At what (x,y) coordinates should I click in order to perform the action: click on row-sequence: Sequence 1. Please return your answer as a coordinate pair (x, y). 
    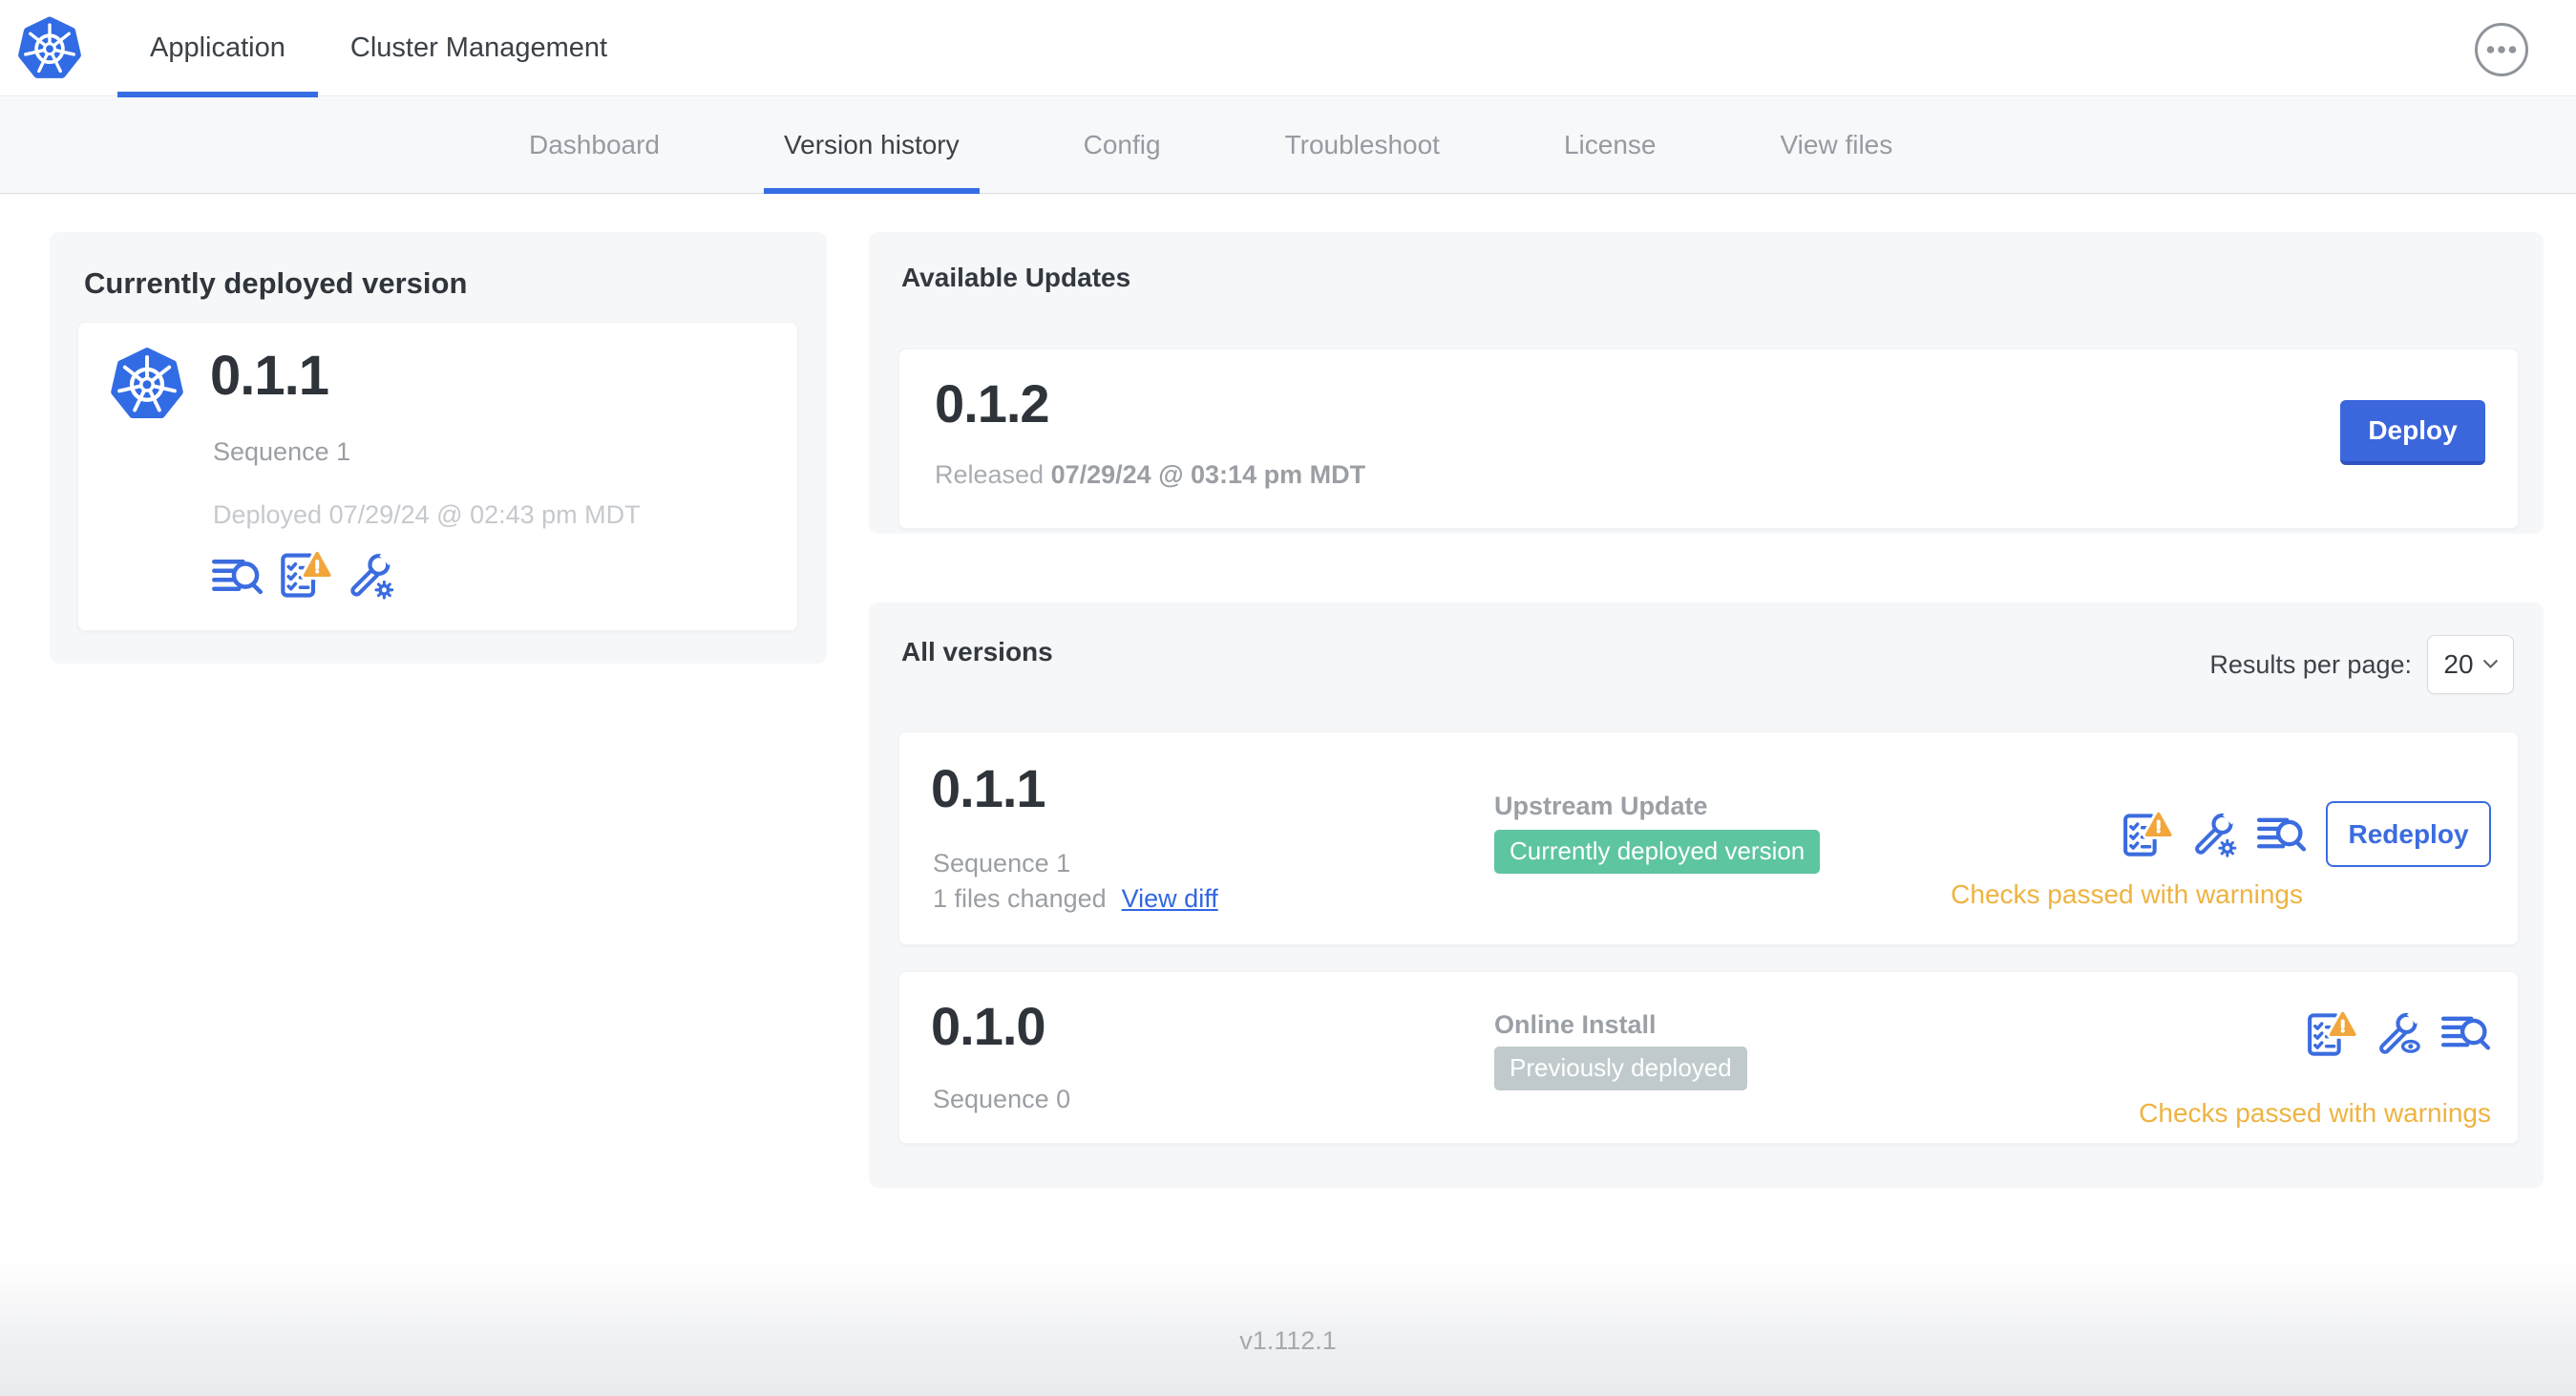
    Looking at the image, I should click on (1002, 863).